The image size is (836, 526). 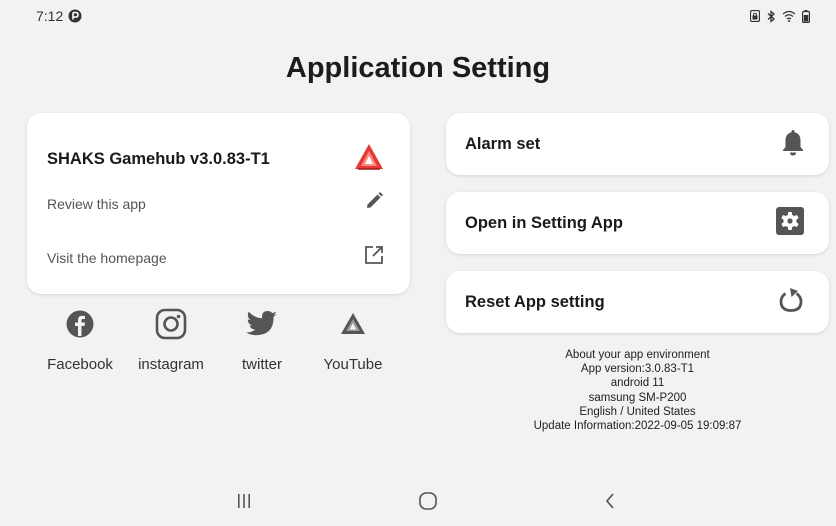 I want to click on facebook-label: Facebook, so click(x=80, y=364).